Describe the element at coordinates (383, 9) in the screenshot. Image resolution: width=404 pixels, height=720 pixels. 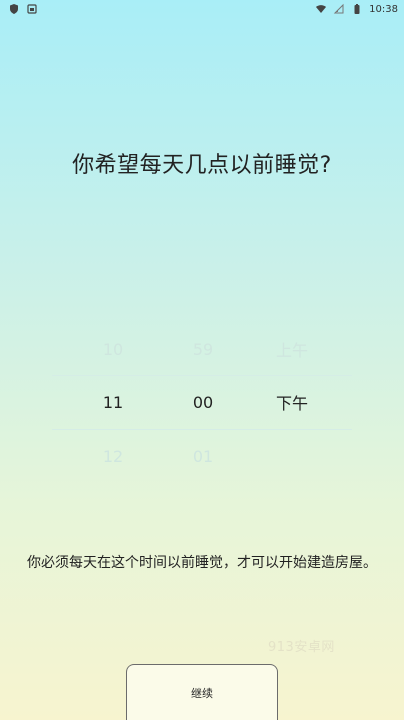
I see `status-time: 10:38` at that location.